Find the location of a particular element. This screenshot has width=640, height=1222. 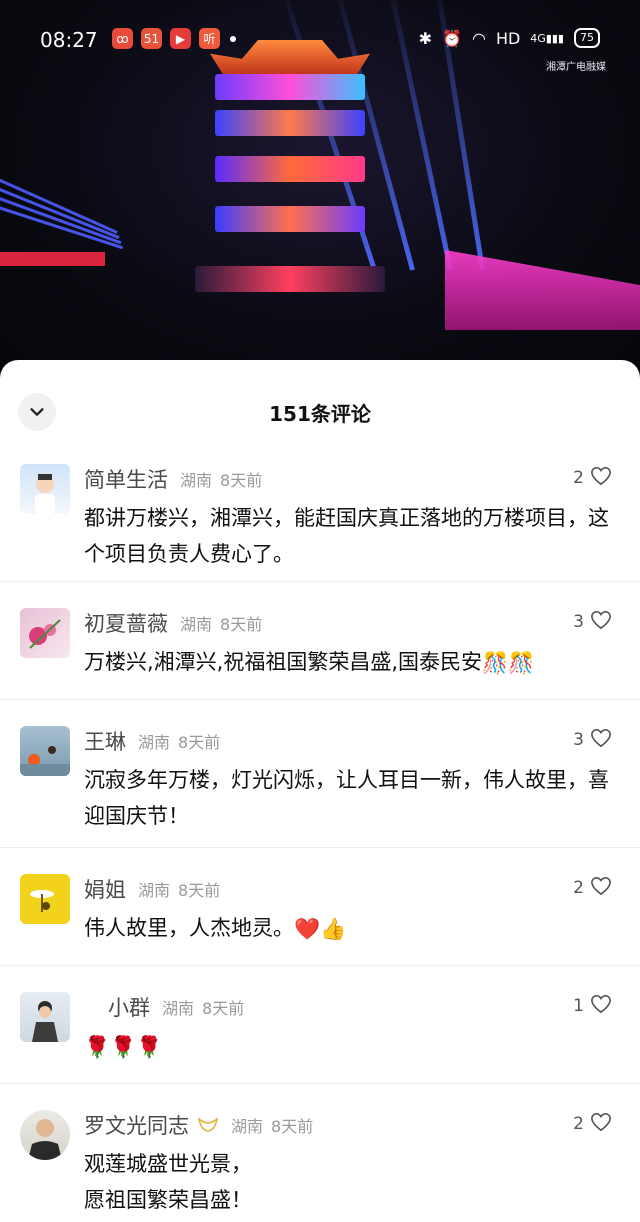

vip-badge-icon is located at coordinates (208, 1124).